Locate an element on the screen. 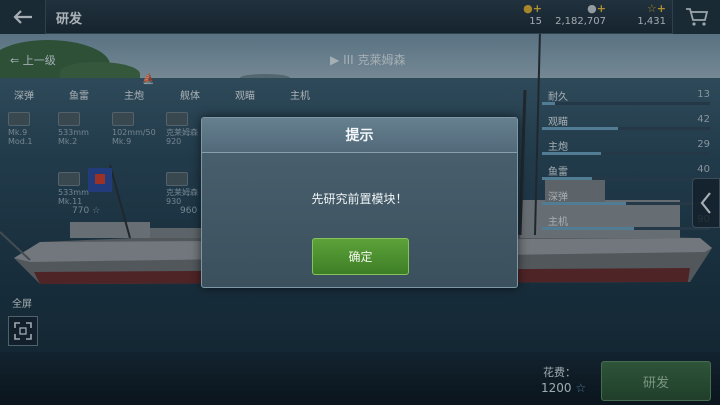 This screenshot has height=405, width=720. dialog-title: 提示 is located at coordinates (359, 135).